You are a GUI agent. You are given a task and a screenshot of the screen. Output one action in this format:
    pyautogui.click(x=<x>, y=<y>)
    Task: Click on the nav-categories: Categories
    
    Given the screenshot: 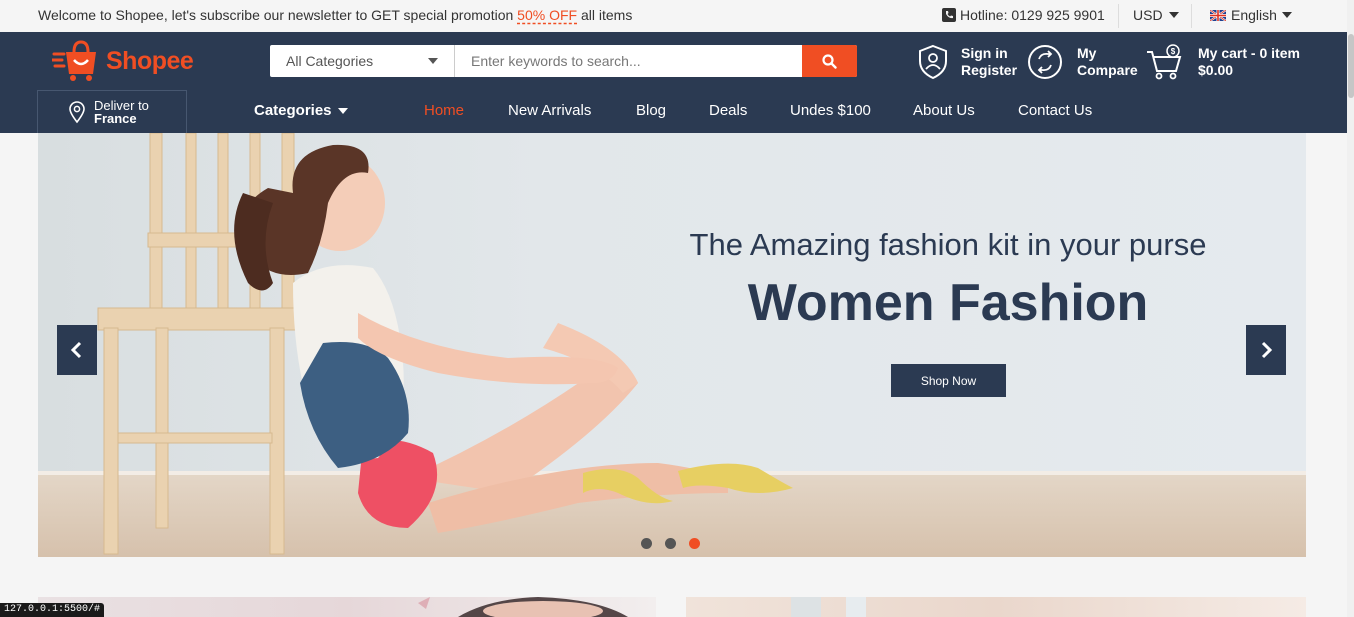 What is the action you would take?
    pyautogui.click(x=301, y=110)
    